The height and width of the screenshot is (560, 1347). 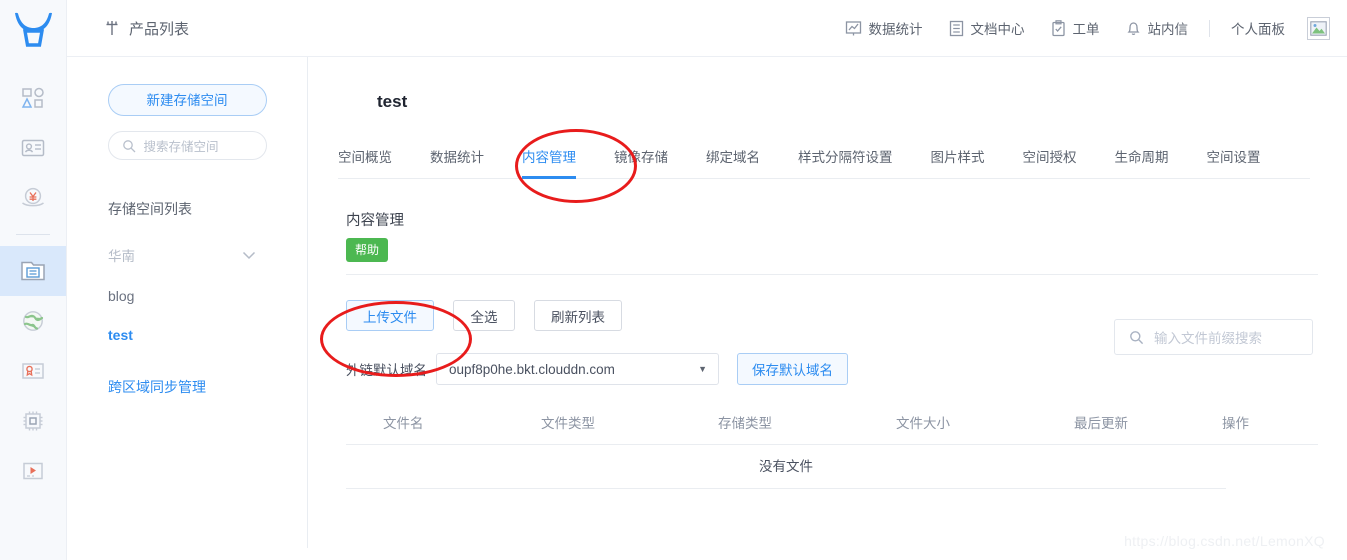 I want to click on rail-item-products, so click(x=33, y=98).